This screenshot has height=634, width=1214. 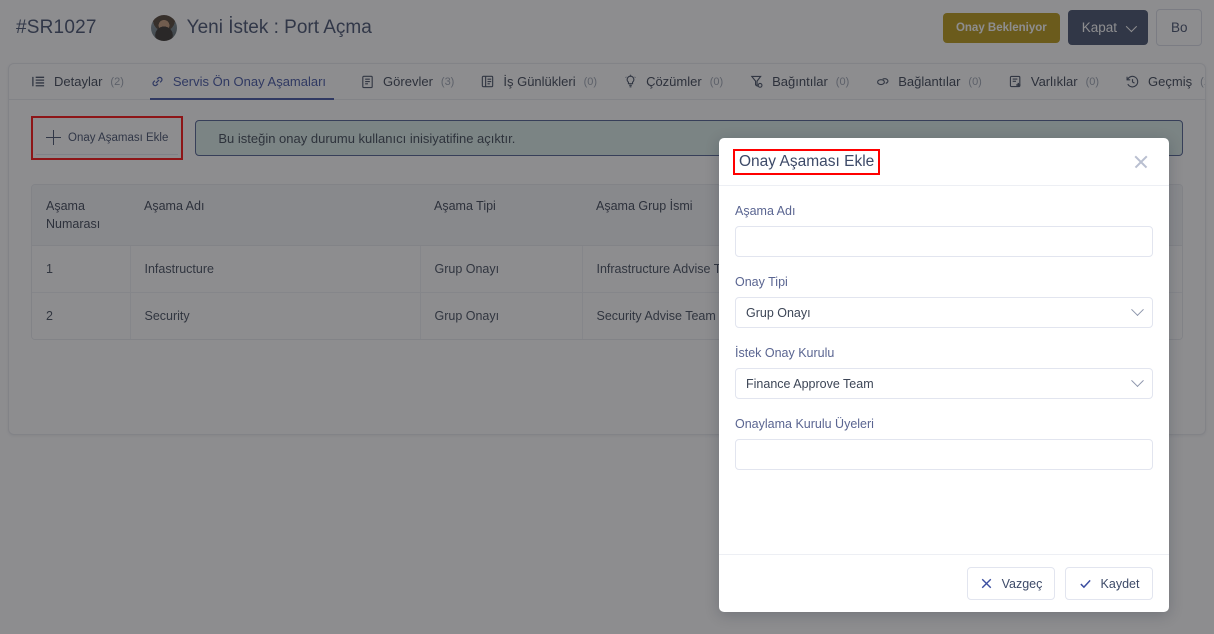 I want to click on stage-name-input, so click(x=944, y=241).